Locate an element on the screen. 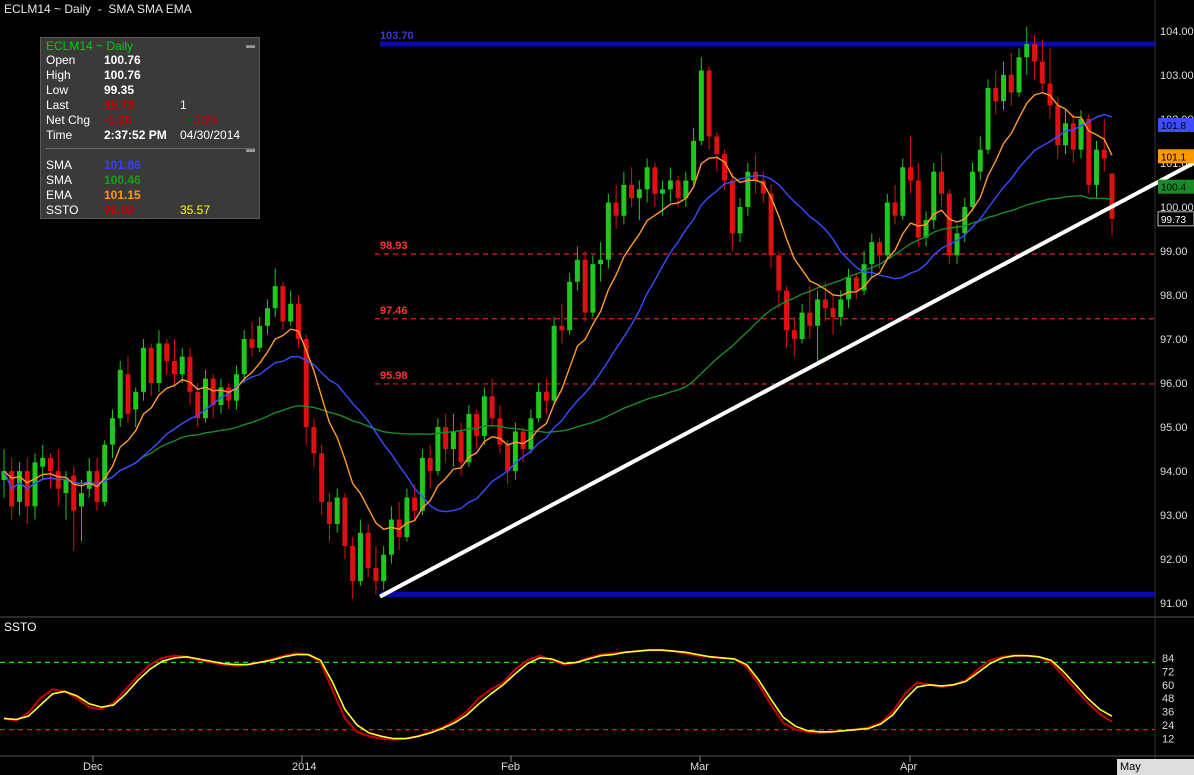 The height and width of the screenshot is (775, 1194). data-window-grip-icon: ▬ is located at coordinates (250, 45).